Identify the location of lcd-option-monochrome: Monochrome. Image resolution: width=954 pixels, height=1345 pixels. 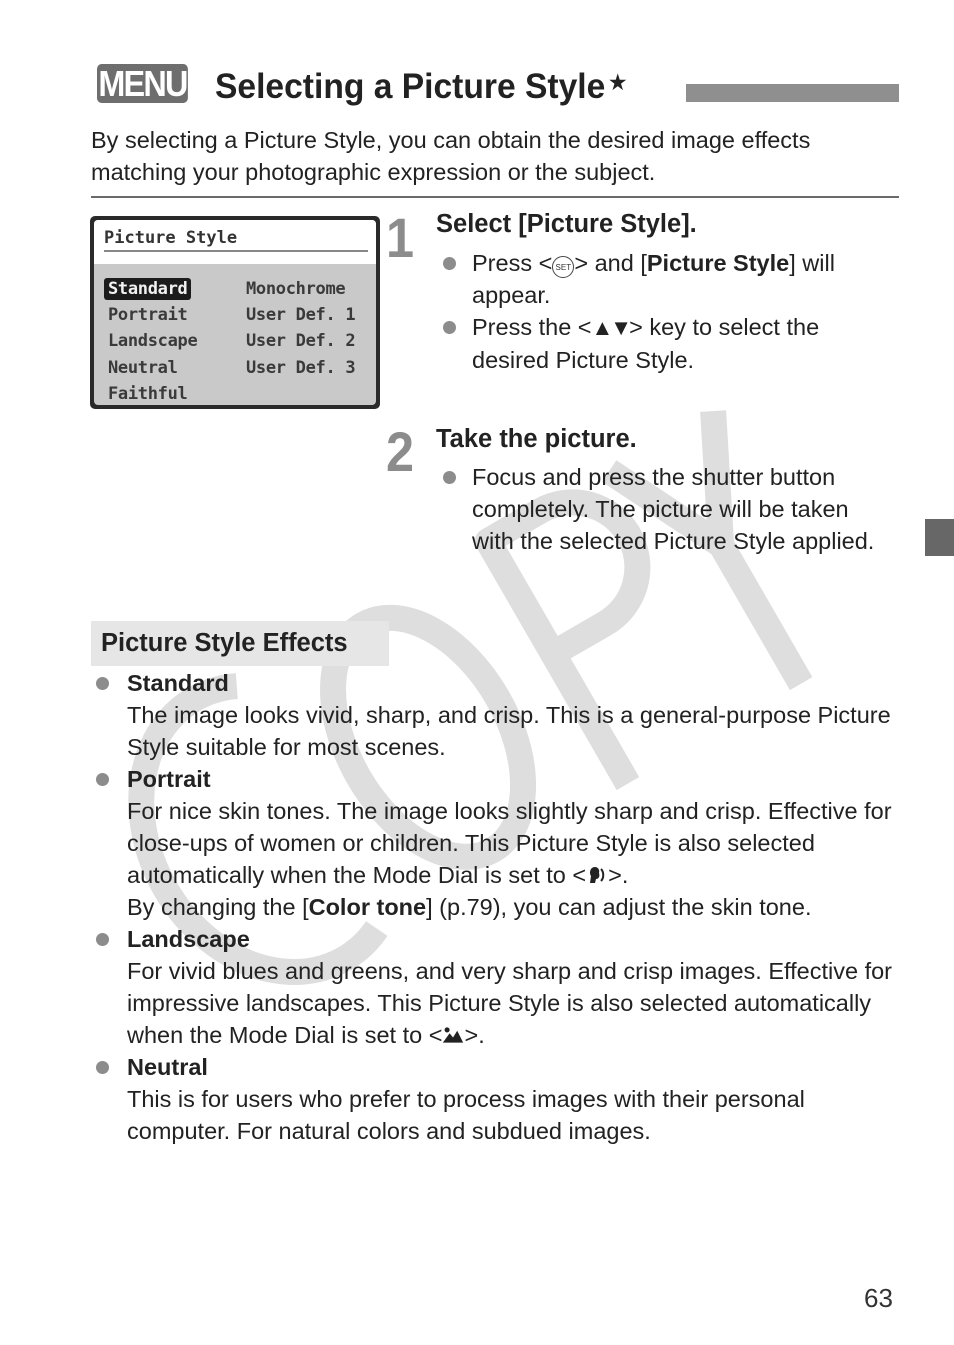
(296, 289).